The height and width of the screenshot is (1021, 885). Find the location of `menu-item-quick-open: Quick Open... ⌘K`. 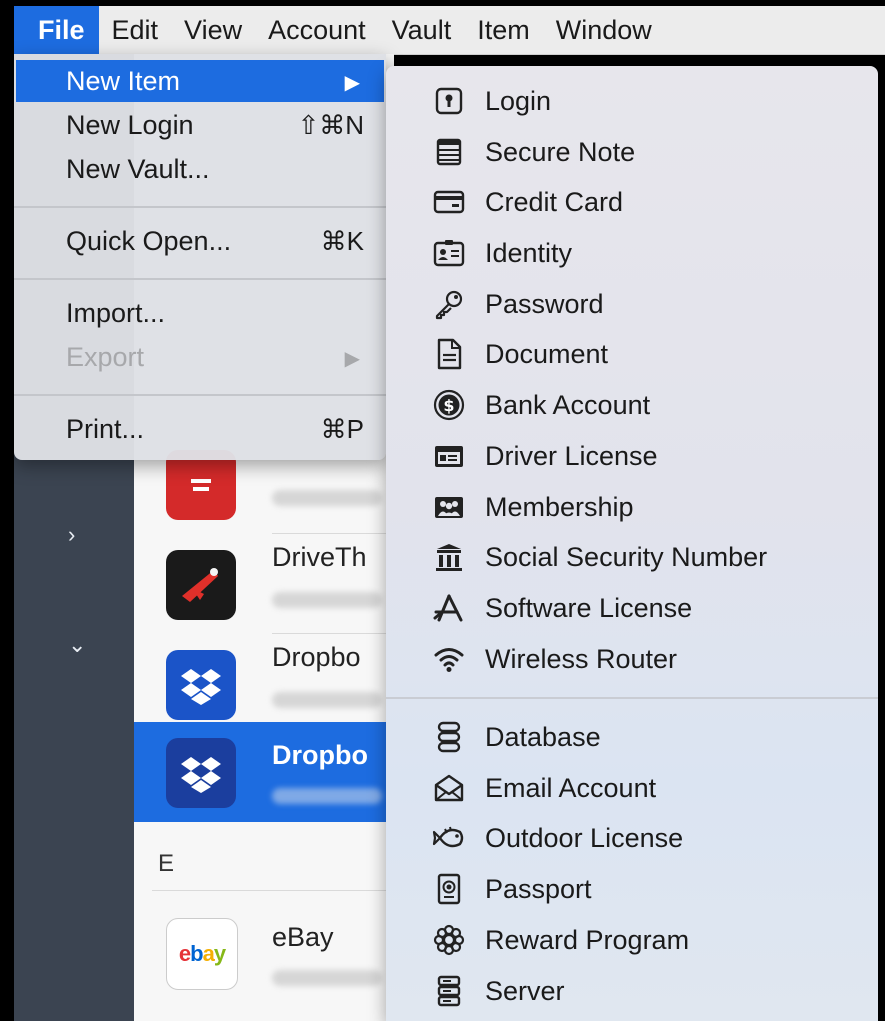

menu-item-quick-open: Quick Open... ⌘K is located at coordinates (200, 241).